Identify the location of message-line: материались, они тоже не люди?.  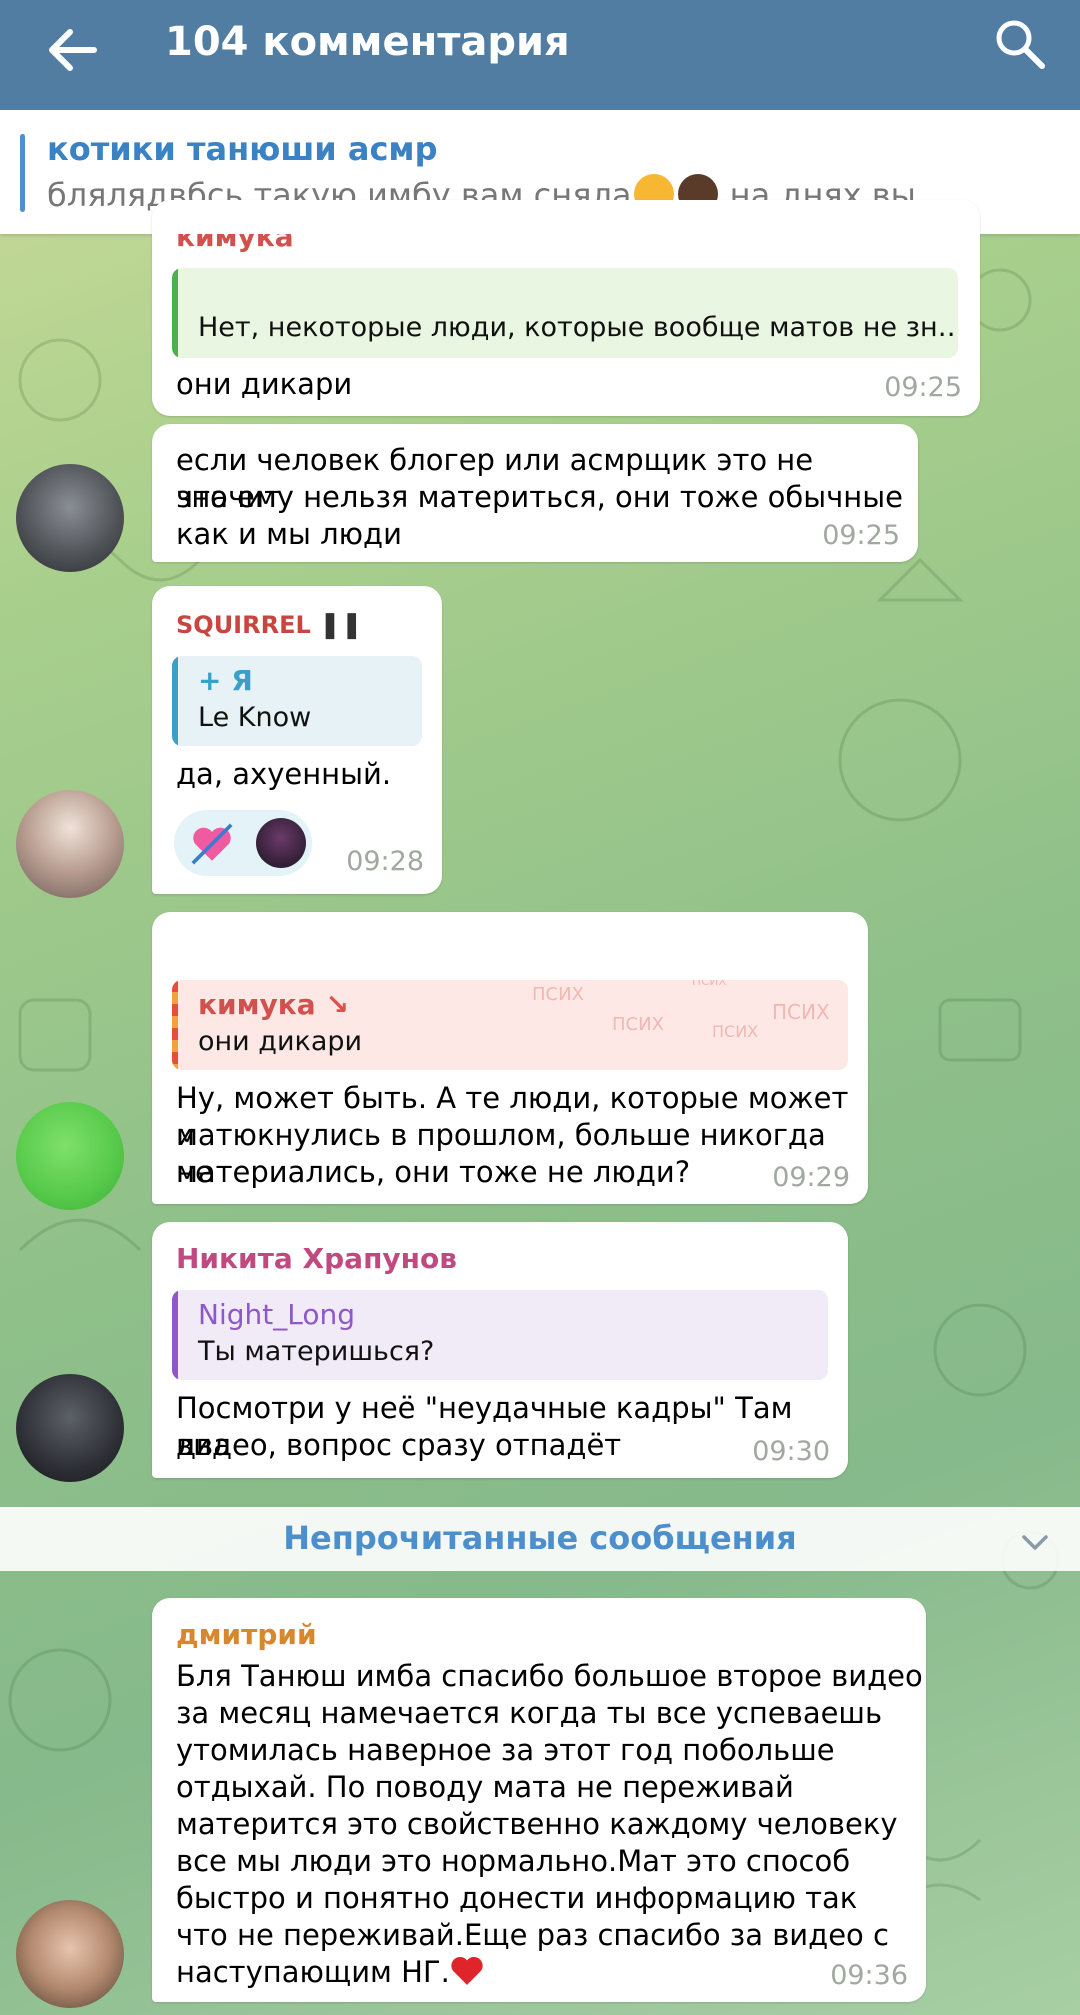
(433, 1172).